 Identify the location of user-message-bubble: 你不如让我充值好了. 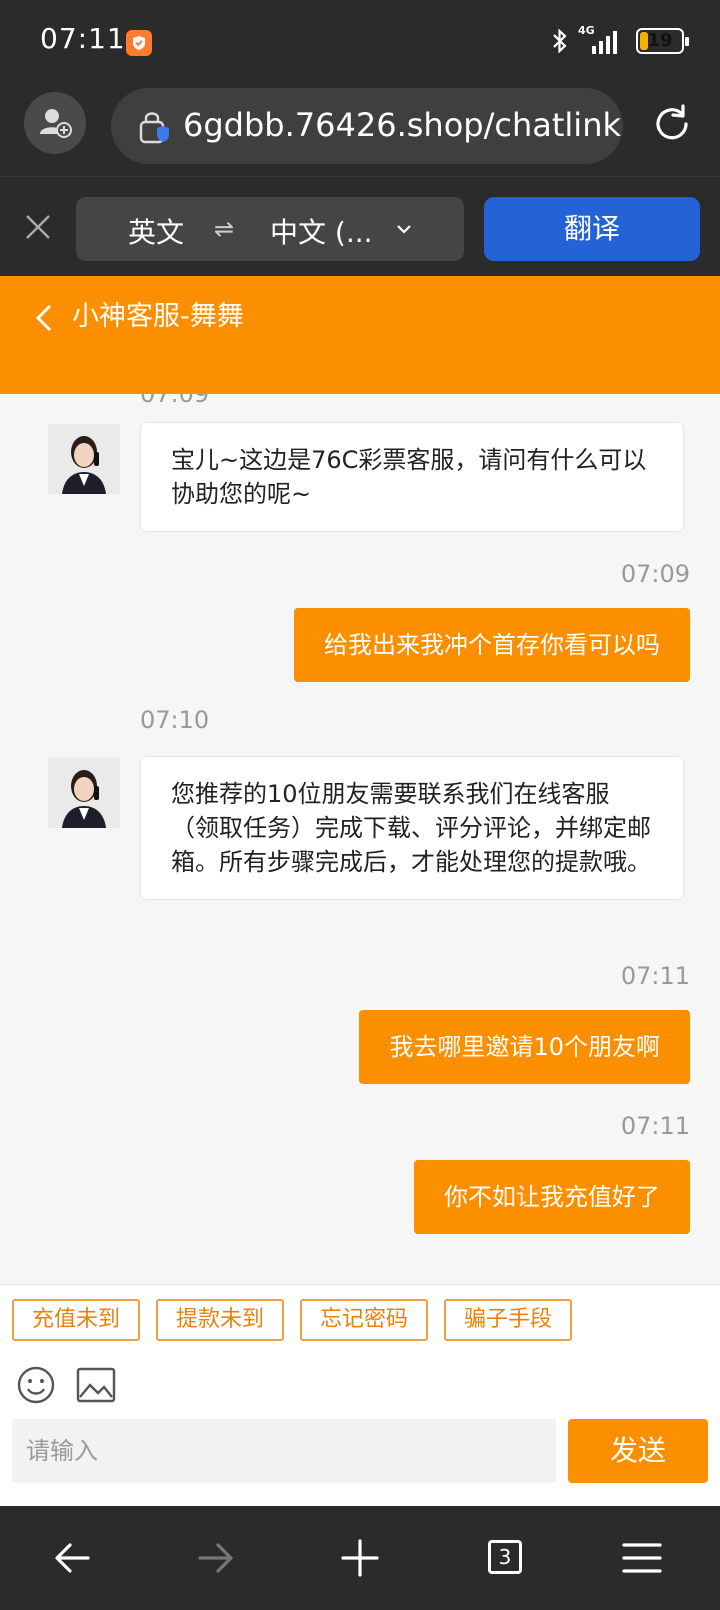
(552, 1197).